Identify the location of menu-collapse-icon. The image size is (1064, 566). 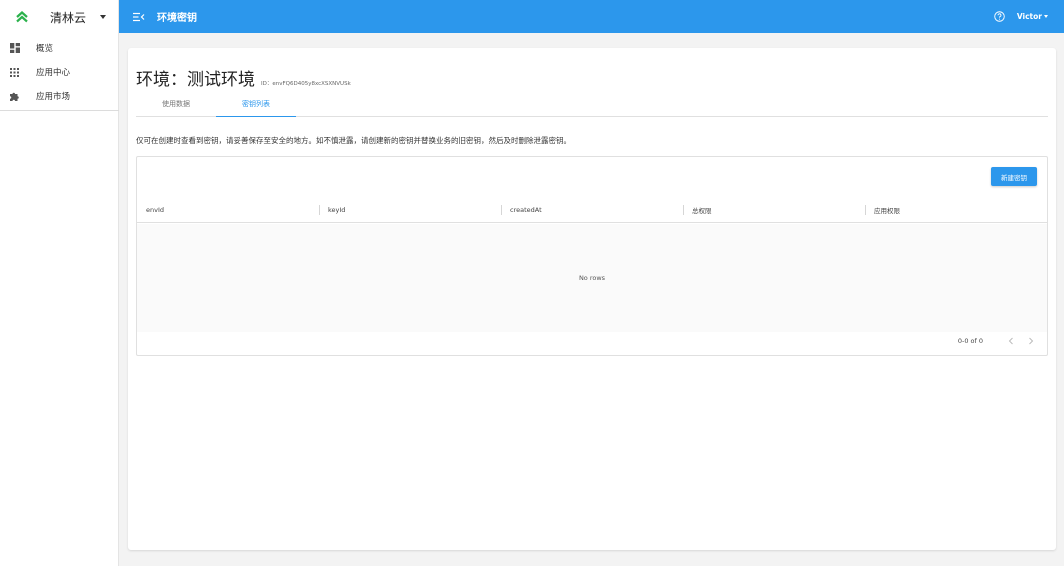
(139, 17).